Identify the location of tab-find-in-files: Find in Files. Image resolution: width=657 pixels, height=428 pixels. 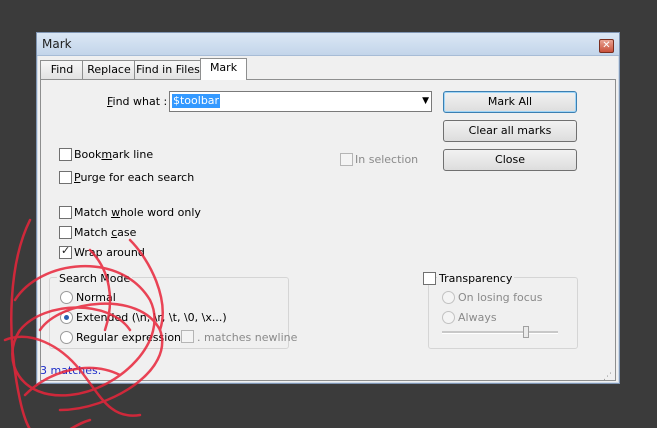
(168, 69).